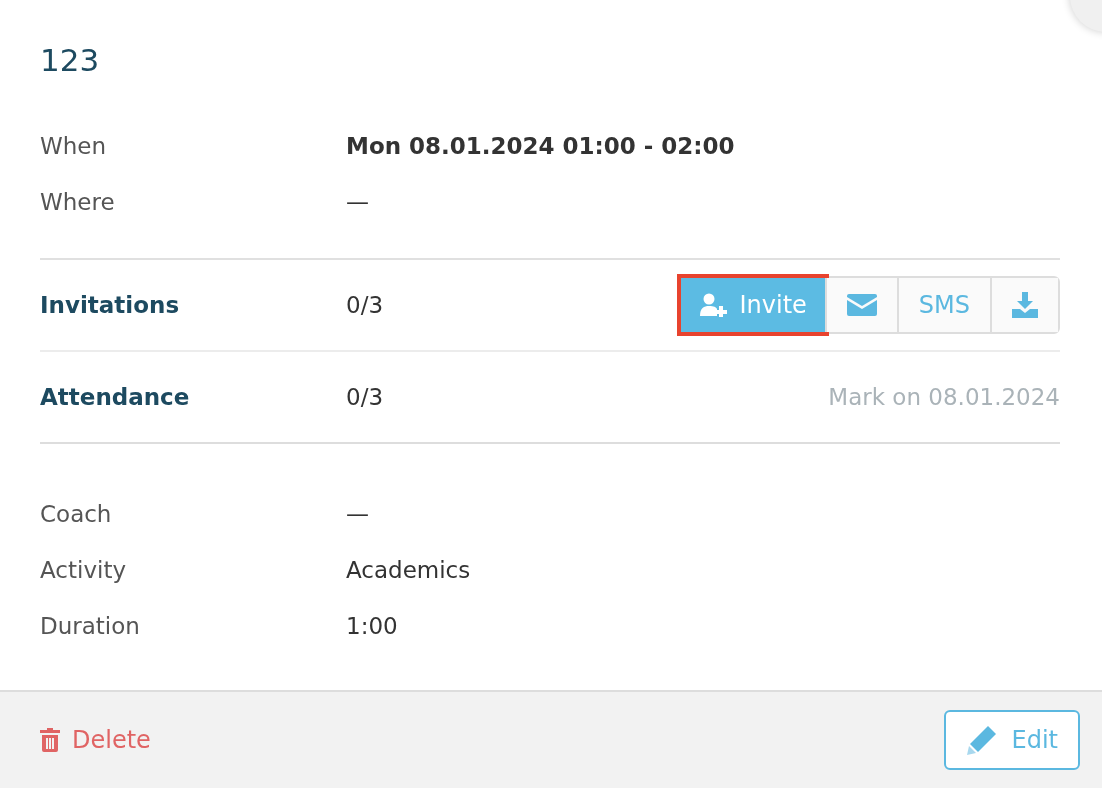  Describe the element at coordinates (74, 146) in the screenshot. I see `field-label: When` at that location.